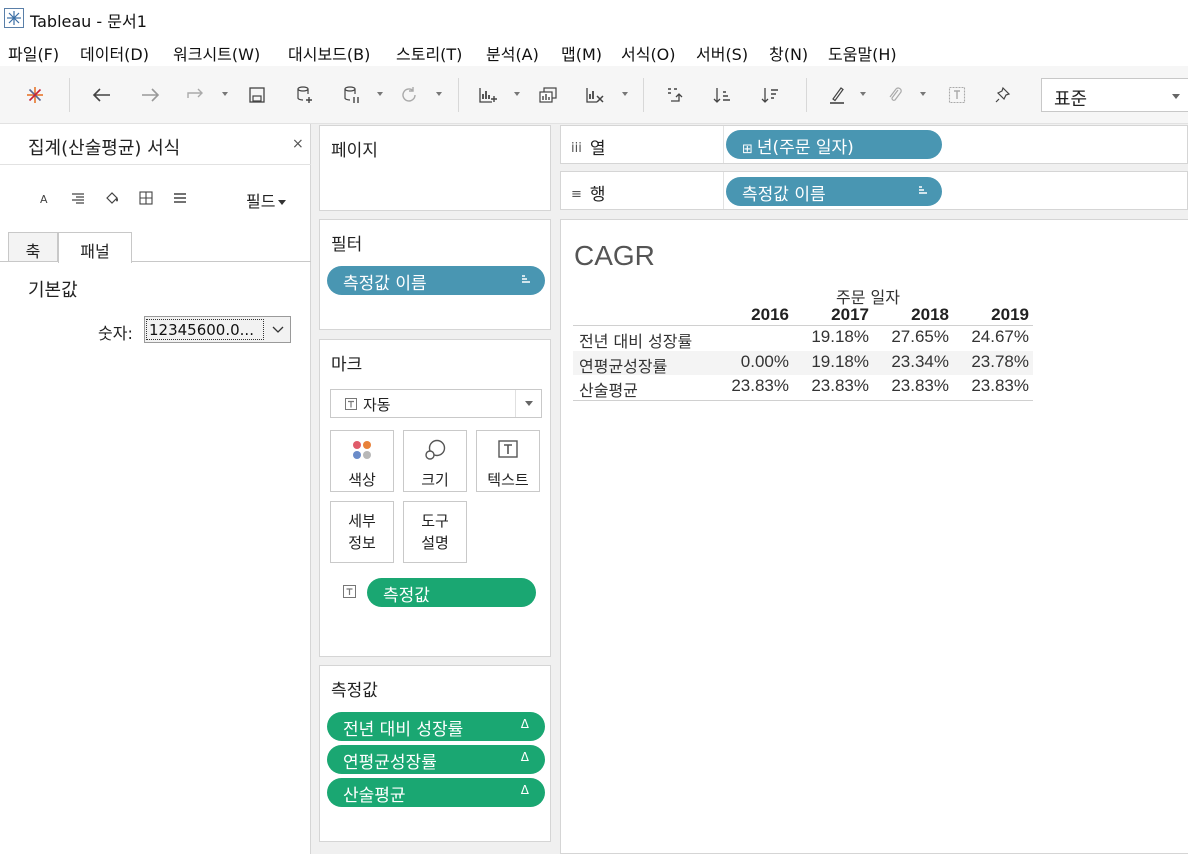 This screenshot has width=1188, height=854. I want to click on measure-values-title: 측정값, so click(354, 691).